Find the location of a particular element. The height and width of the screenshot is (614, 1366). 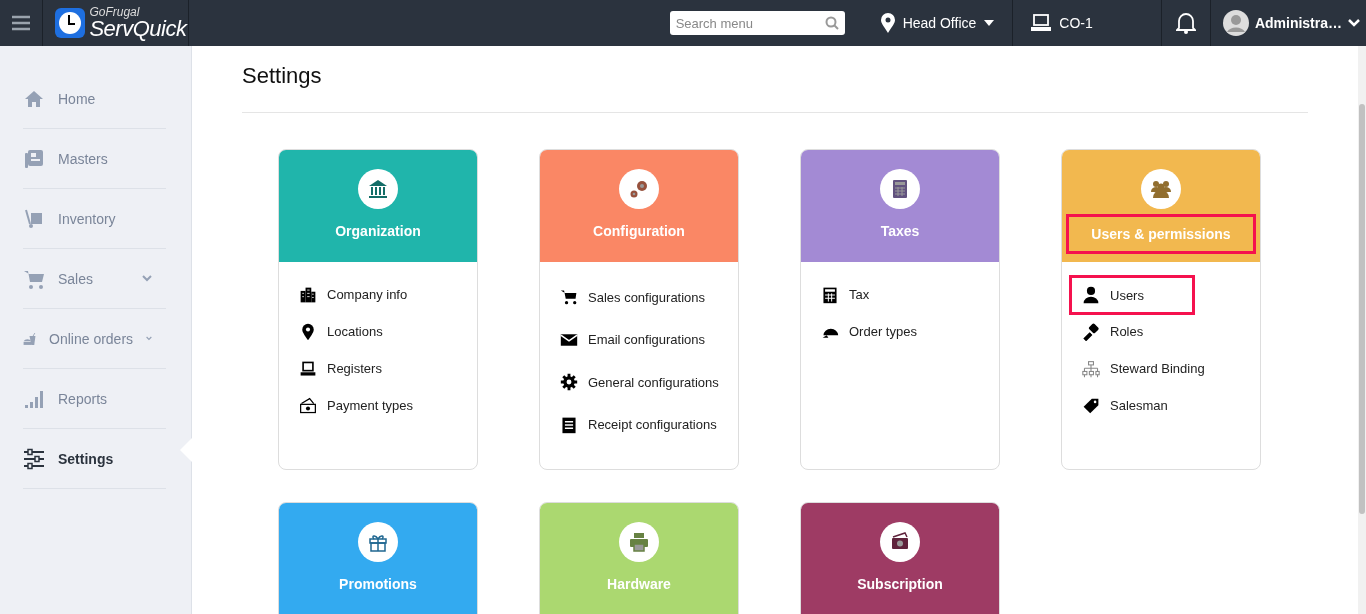

user-icon is located at coordinates (1091, 295).